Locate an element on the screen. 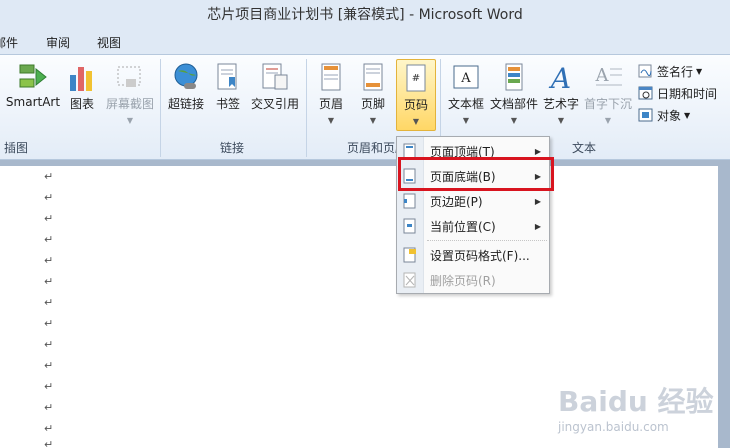 This screenshot has width=730, height=448. quick-parts-icon is located at coordinates (514, 77).